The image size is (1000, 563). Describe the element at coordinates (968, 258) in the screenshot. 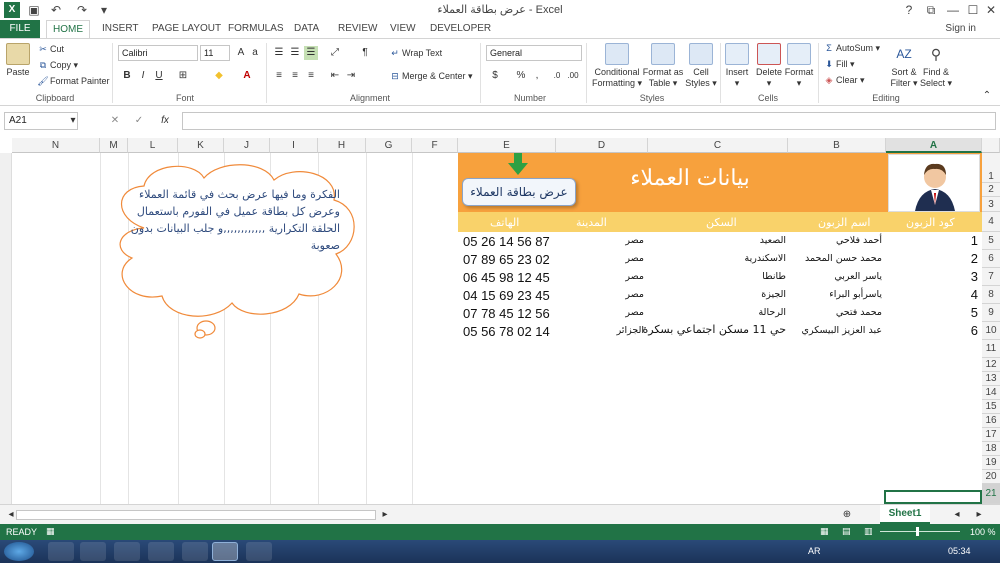

I see `customer-id: 2` at that location.